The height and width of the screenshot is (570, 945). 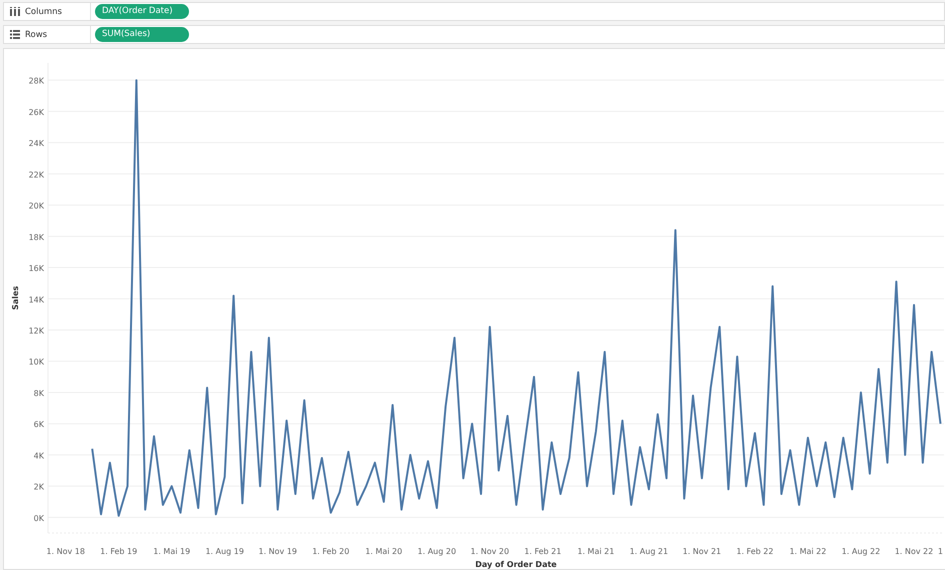 I want to click on y-axis-title: Sales, so click(x=15, y=298).